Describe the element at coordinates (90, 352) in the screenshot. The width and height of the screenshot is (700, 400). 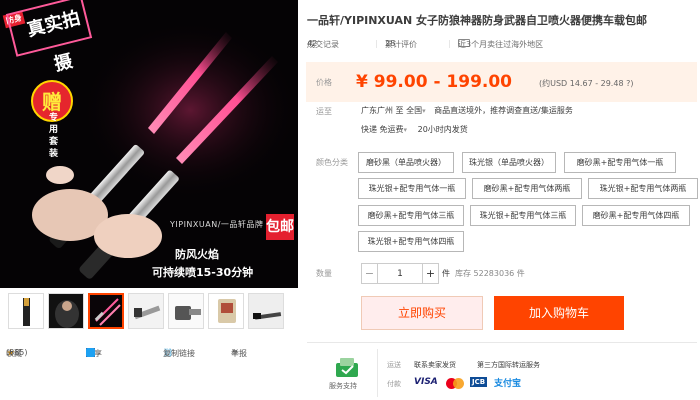
I see `twitter-icon` at that location.